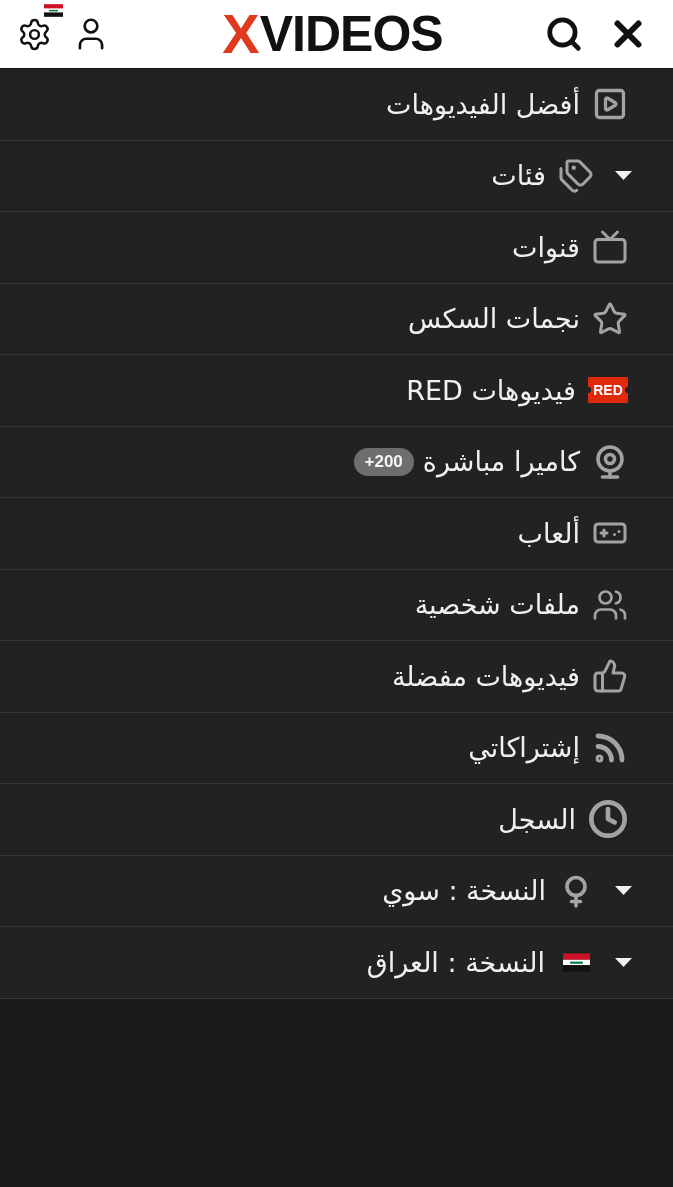  I want to click on menu-item: أفضل الفيديوهات, so click(336, 105).